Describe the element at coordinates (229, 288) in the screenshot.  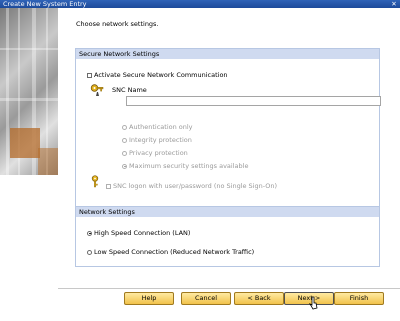
I see `footer-divider` at that location.